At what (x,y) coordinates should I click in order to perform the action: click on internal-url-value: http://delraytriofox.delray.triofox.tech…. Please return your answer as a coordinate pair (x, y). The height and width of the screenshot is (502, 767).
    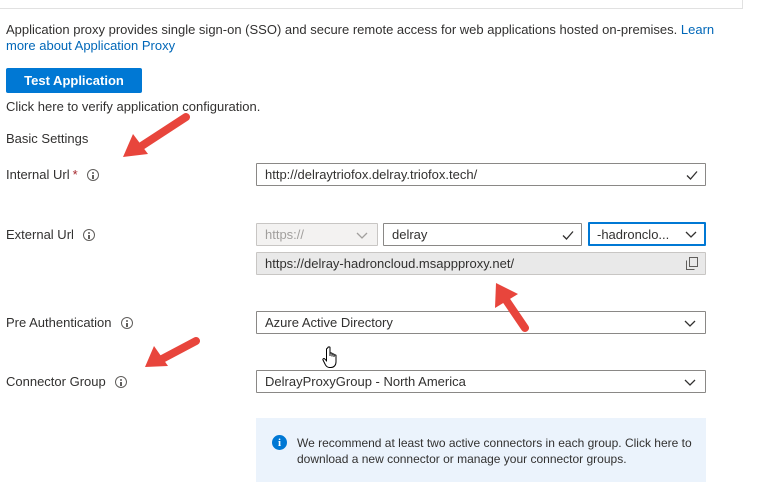
    Looking at the image, I should click on (371, 174).